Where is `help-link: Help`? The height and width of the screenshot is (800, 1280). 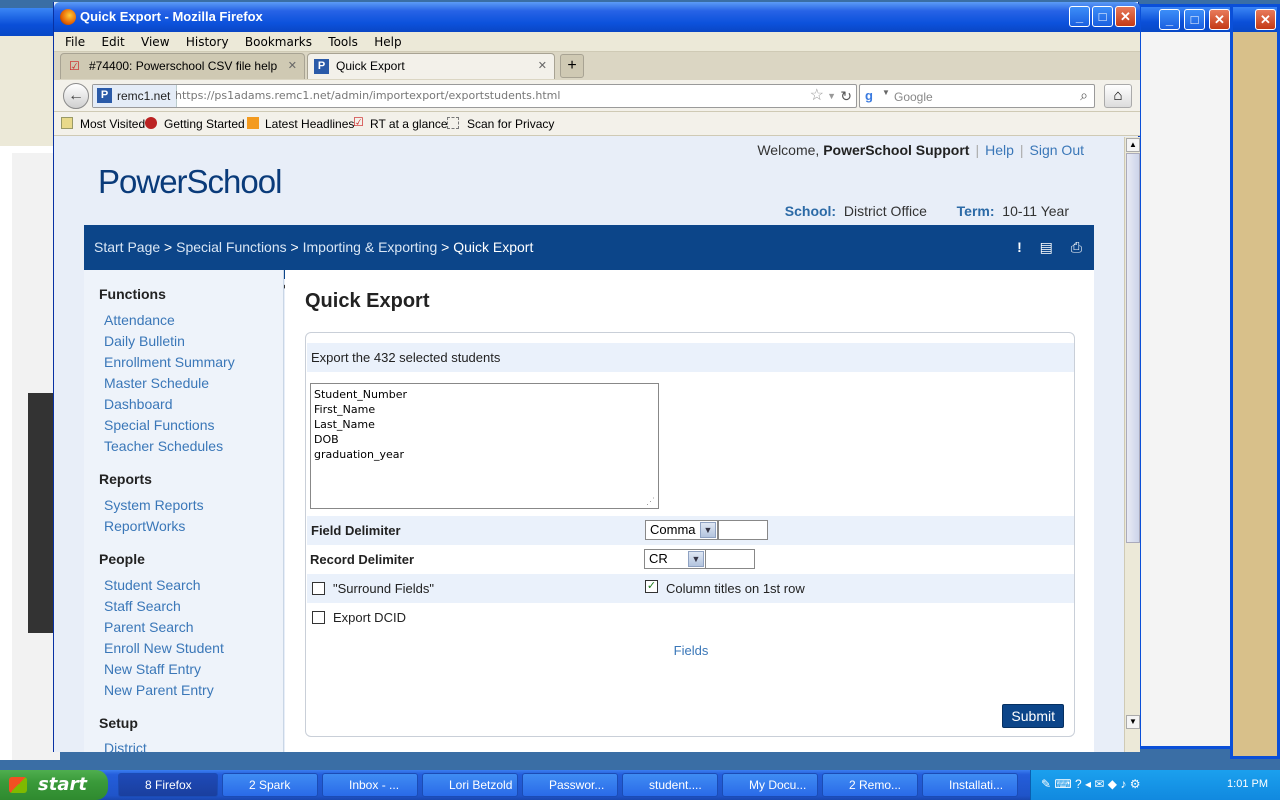 help-link: Help is located at coordinates (999, 150).